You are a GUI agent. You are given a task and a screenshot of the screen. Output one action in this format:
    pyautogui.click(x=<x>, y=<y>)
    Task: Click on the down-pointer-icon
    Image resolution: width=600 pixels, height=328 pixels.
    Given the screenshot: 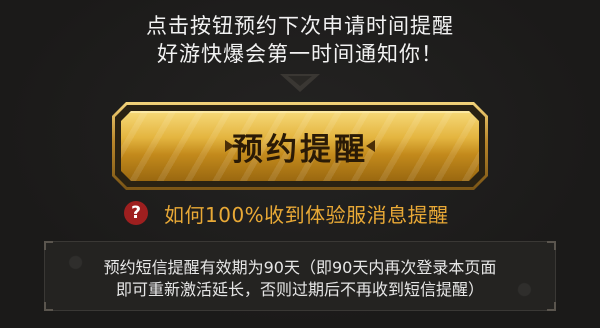 What is the action you would take?
    pyautogui.click(x=300, y=83)
    